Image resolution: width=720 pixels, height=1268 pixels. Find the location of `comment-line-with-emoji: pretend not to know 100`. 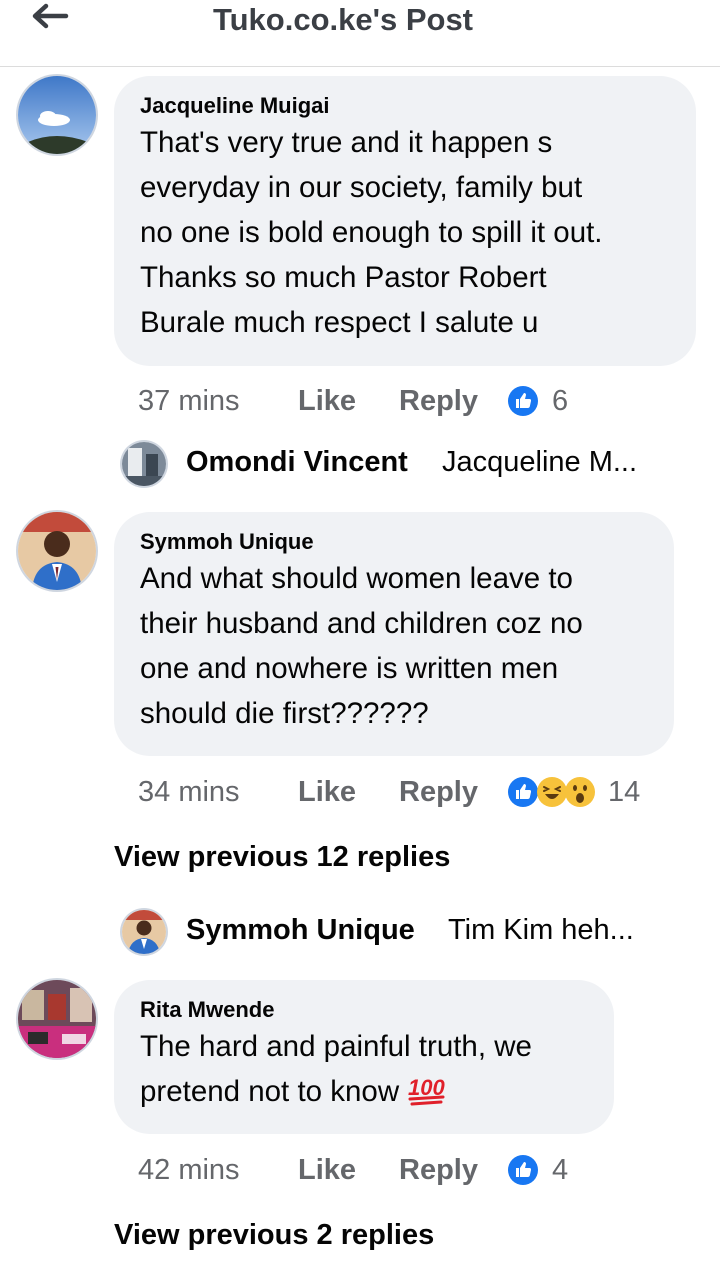

comment-line-with-emoji: pretend not to know 100 is located at coordinates (365, 1091).